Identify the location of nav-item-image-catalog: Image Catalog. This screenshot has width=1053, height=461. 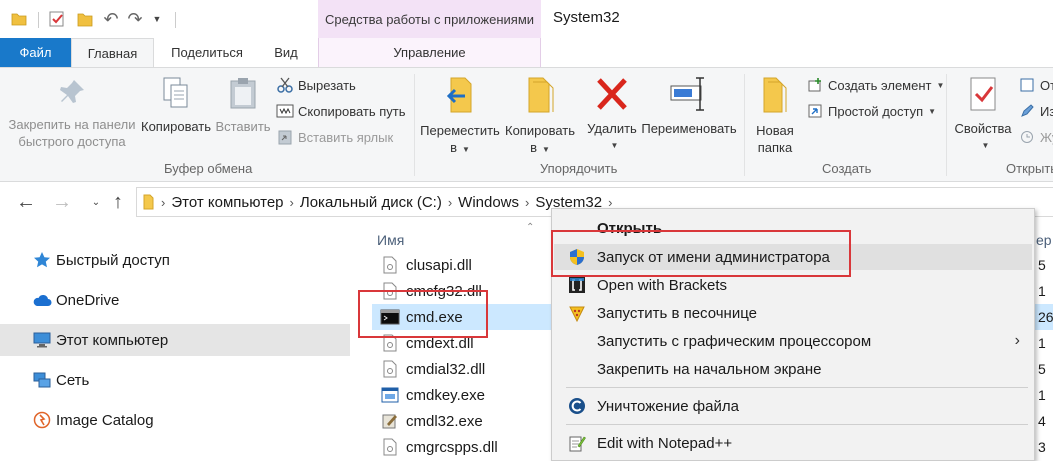
(175, 420).